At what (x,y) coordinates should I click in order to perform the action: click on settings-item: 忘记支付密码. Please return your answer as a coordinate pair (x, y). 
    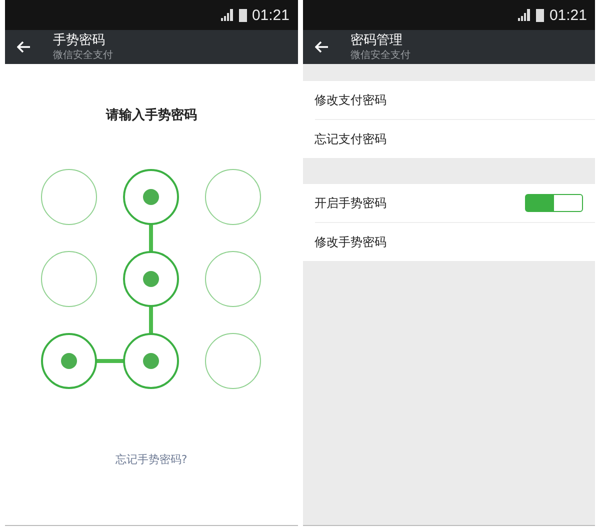
    Looking at the image, I should click on (350, 139).